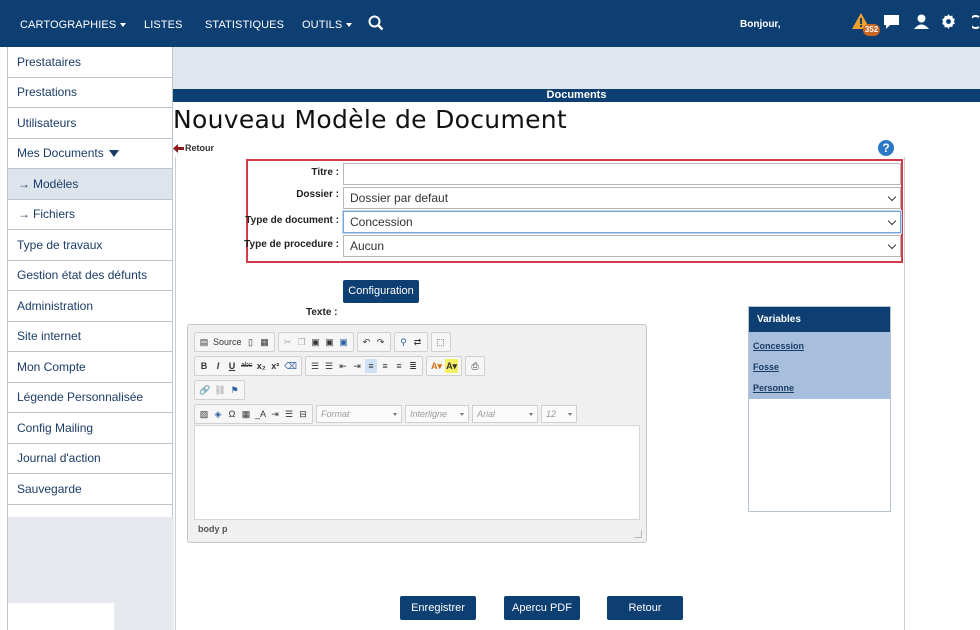 The height and width of the screenshot is (630, 980). What do you see at coordinates (288, 342) in the screenshot?
I see `cut-icon: ✂` at bounding box center [288, 342].